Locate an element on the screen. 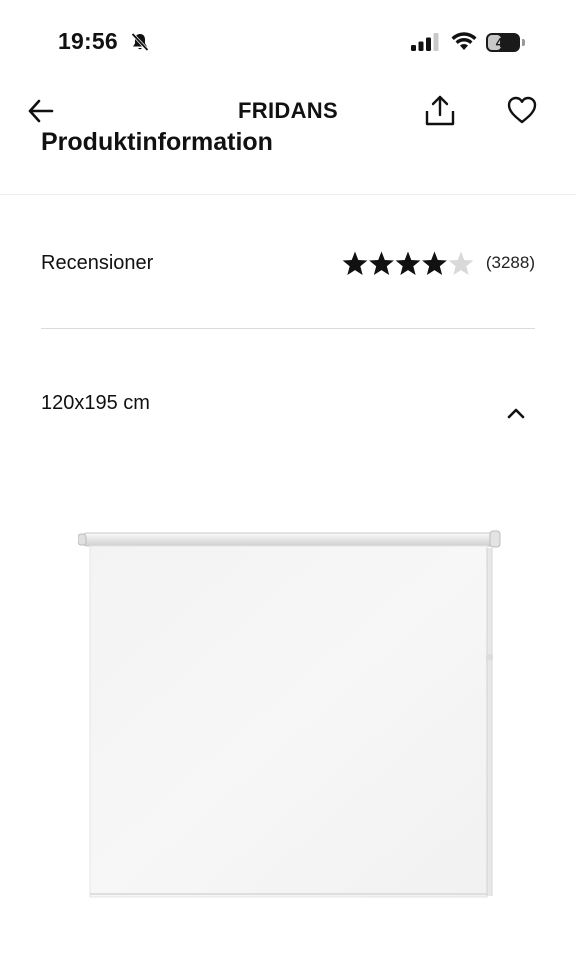 This screenshot has height=960, width=576. reviews-label: Recensioner is located at coordinates (97, 263).